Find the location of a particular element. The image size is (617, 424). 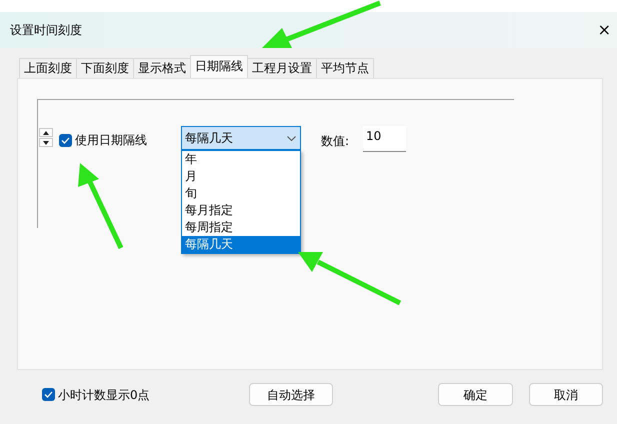

ok-button: 确定 is located at coordinates (476, 394).